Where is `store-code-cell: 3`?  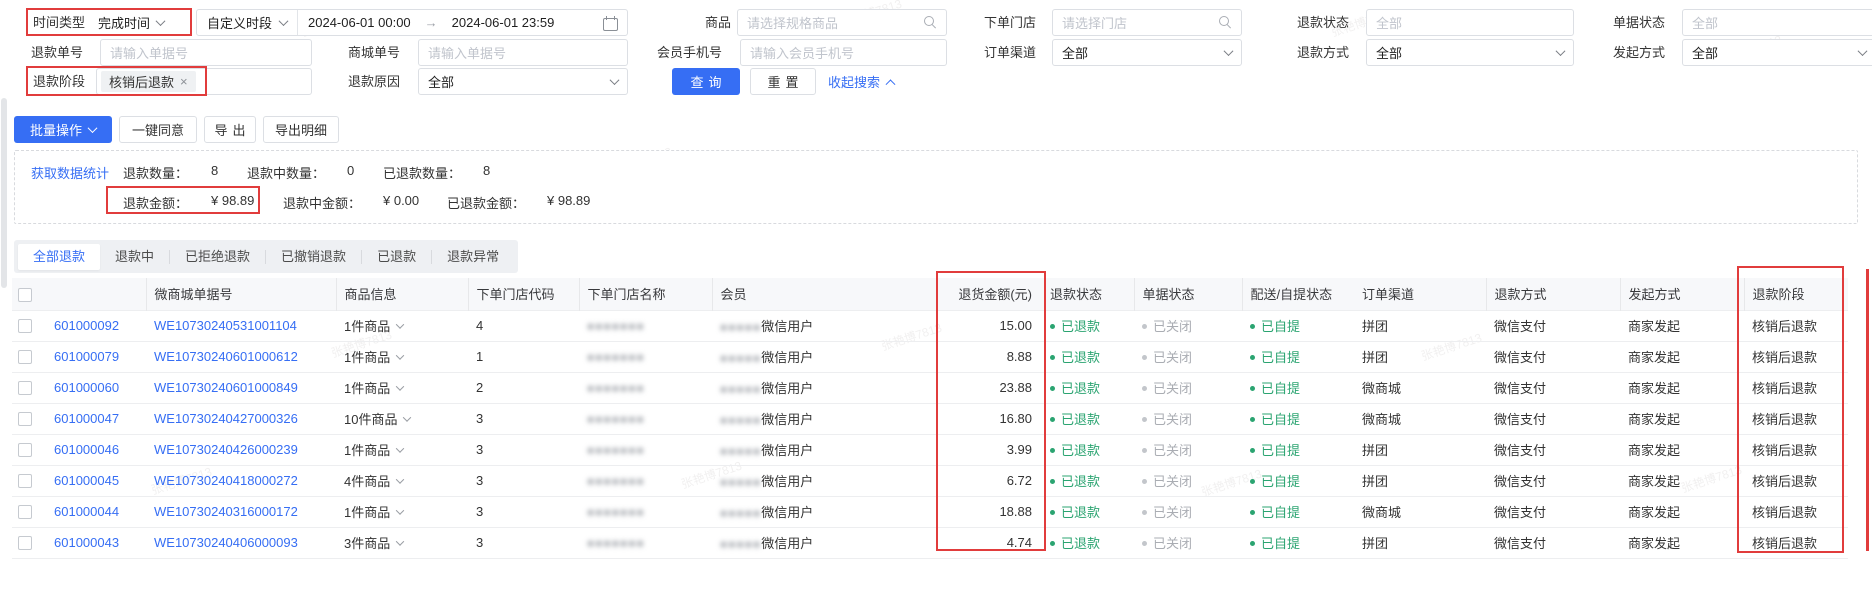 store-code-cell: 3 is located at coordinates (523, 450).